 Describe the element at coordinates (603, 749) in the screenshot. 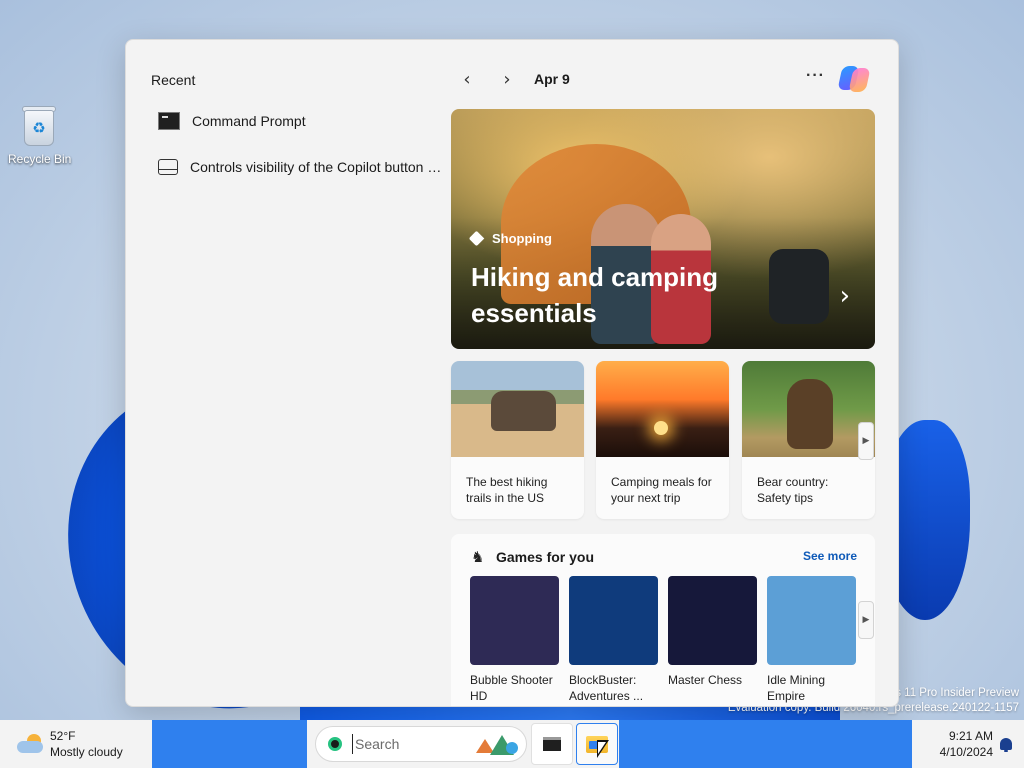

I see `mouse-cursor-icon` at that location.